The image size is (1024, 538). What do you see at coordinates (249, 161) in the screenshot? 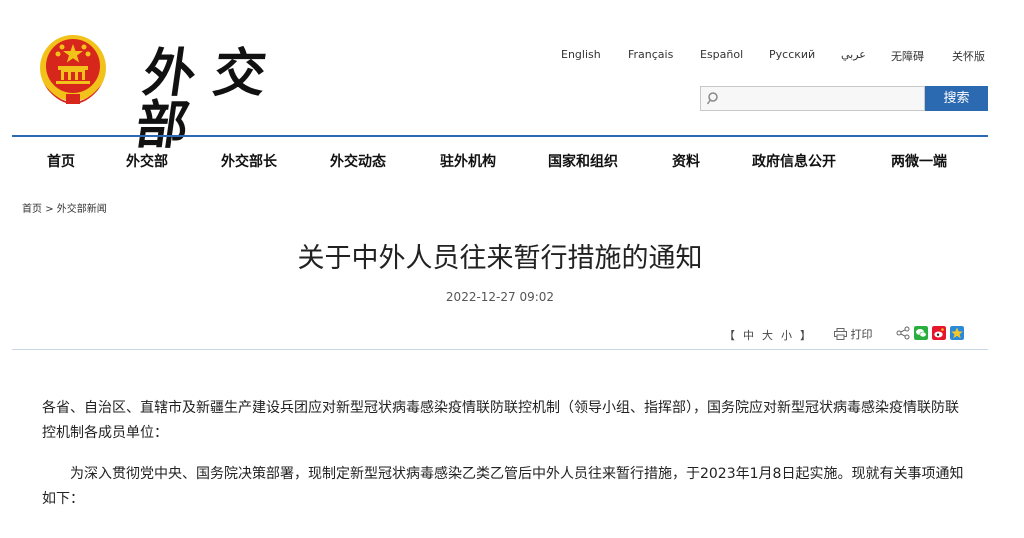
I see `nav-item-minister: 外交部长` at bounding box center [249, 161].